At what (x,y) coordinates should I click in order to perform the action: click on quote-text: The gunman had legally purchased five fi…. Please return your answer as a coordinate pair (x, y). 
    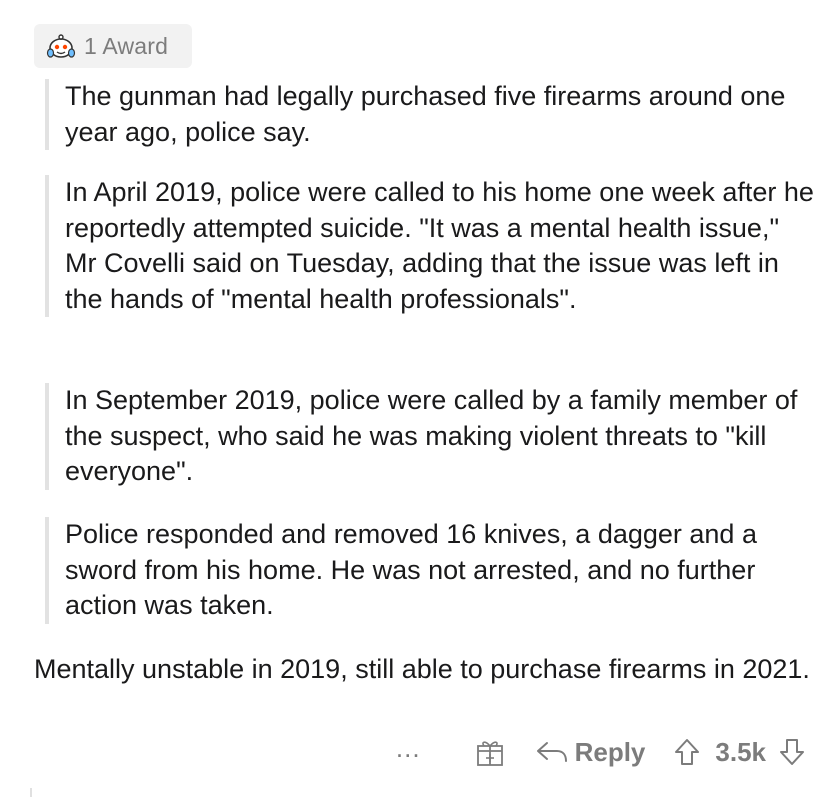
    Looking at the image, I should click on (425, 114).